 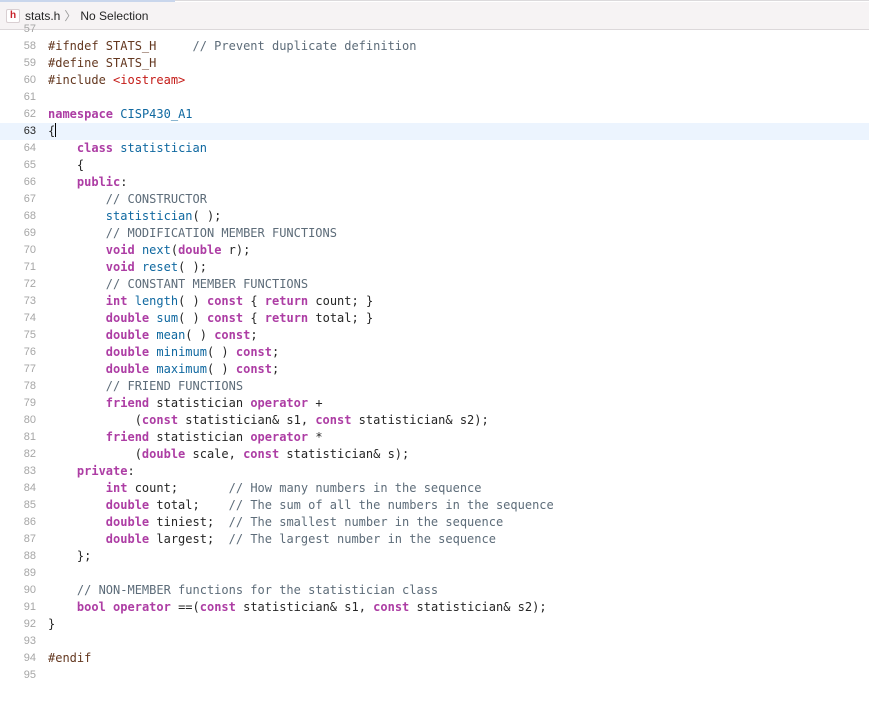 I want to click on code-text: };, so click(x=69, y=556).